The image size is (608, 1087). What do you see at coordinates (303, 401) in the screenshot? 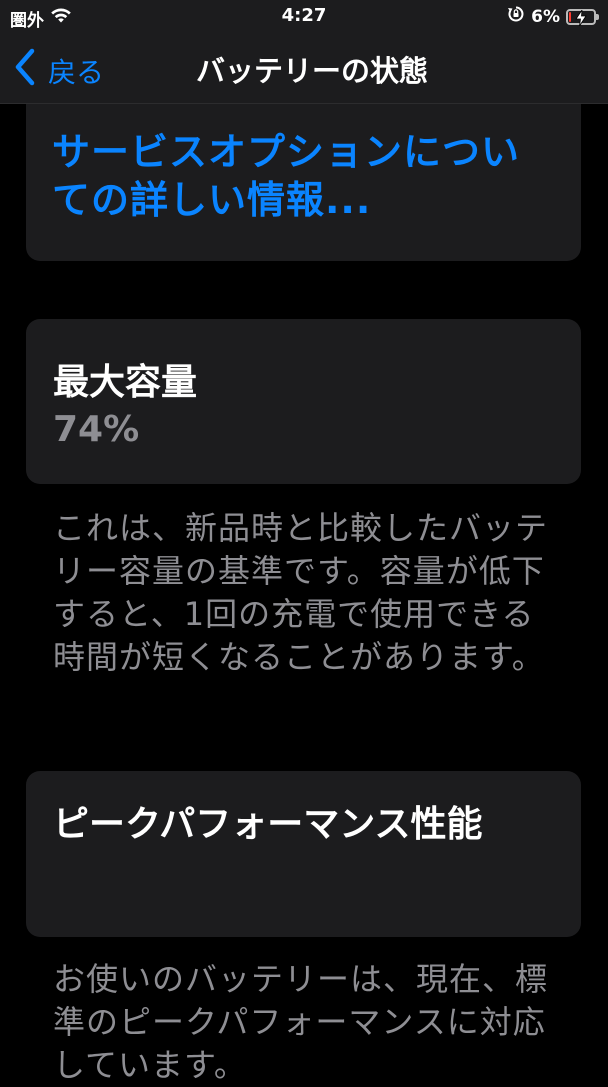
I see `maximum-capacity-card: 最大容量 74%` at bounding box center [303, 401].